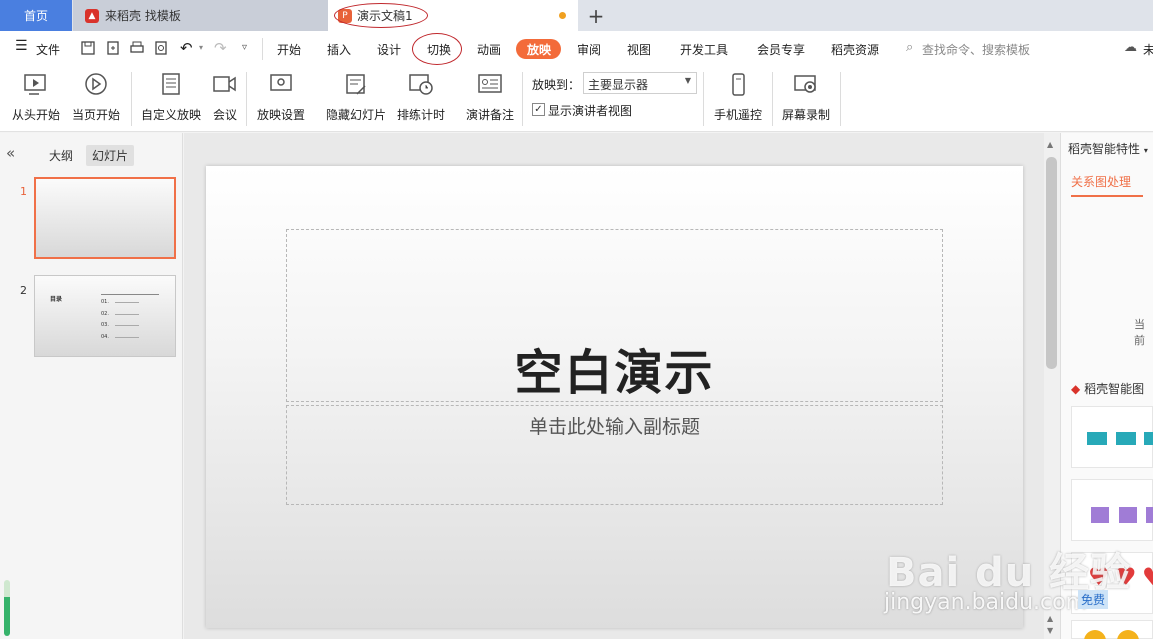 This screenshot has width=1153, height=639. Describe the element at coordinates (113, 48) in the screenshot. I see `export-pdf-icon` at that location.